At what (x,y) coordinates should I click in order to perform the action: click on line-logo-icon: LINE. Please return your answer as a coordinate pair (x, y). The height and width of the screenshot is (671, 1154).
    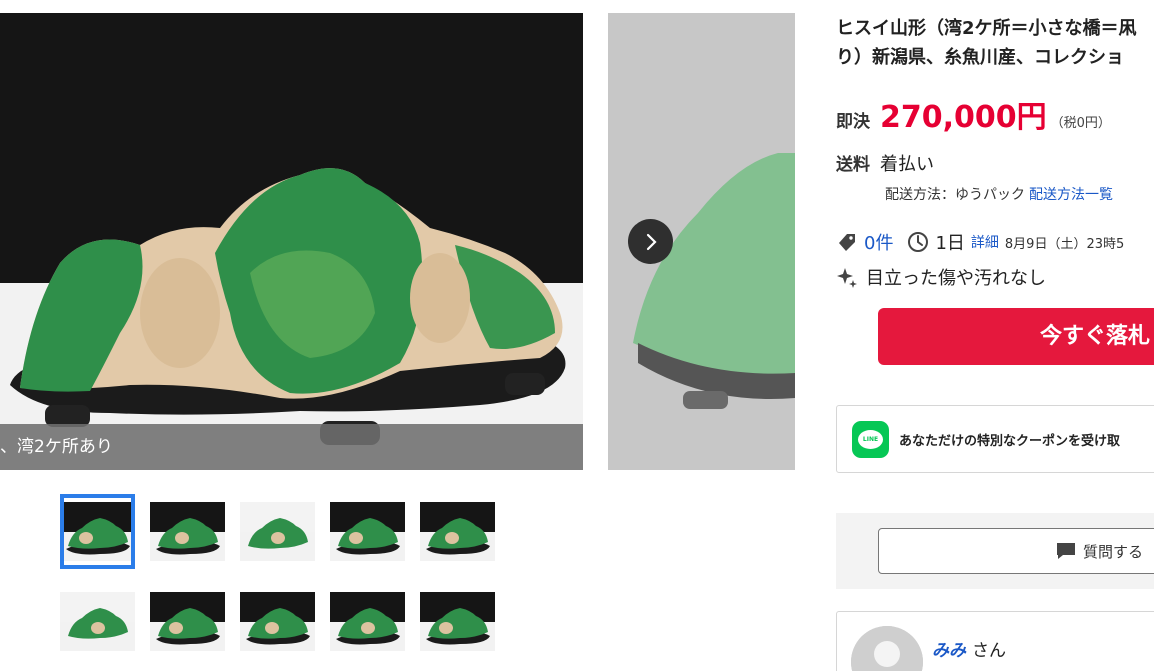
    Looking at the image, I should click on (870, 439).